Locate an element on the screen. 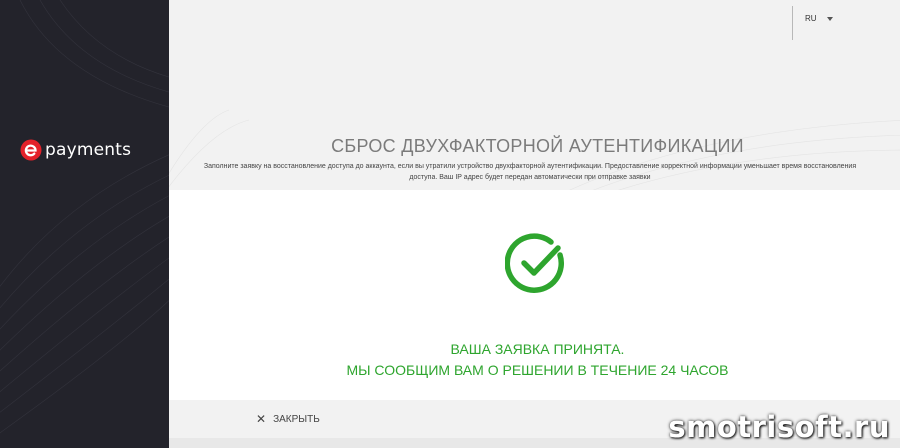 The image size is (900, 448). chevron-down-icon is located at coordinates (829, 18).